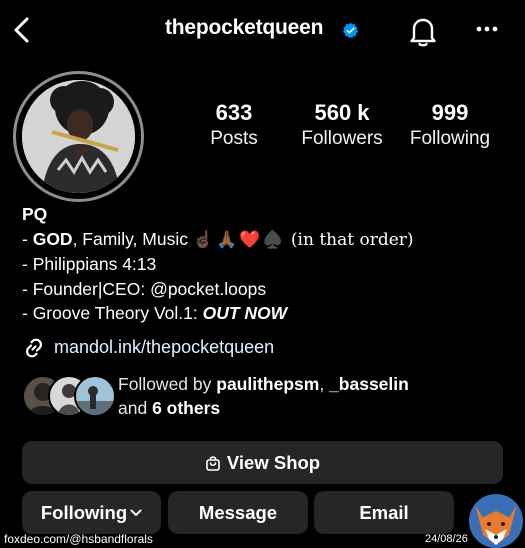 This screenshot has width=525, height=548. Describe the element at coordinates (487, 29) in the screenshot. I see `more-options-icon` at that location.